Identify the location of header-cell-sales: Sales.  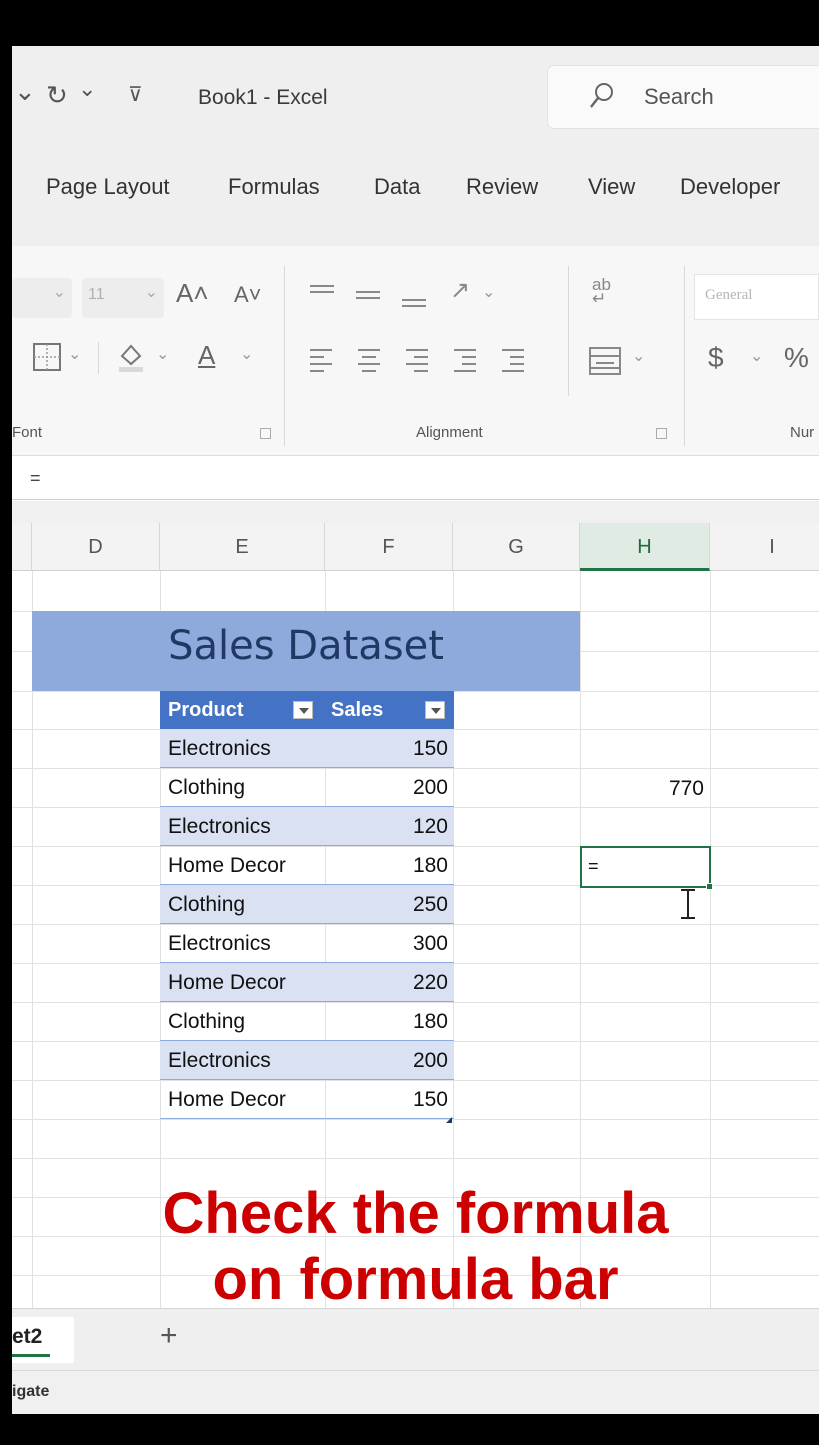
(389, 710).